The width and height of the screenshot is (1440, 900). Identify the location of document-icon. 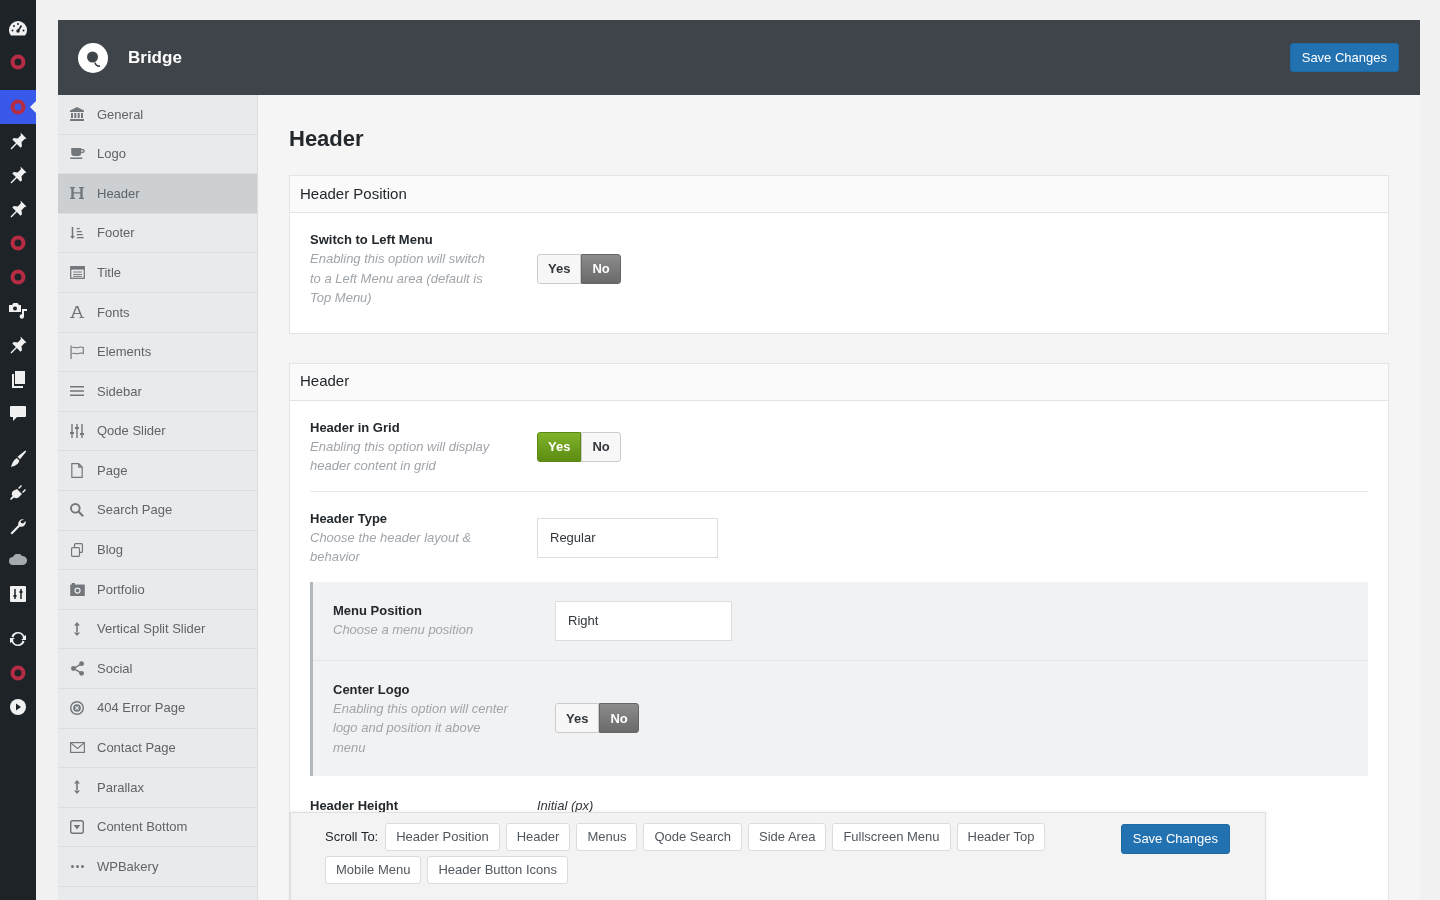
(77, 471).